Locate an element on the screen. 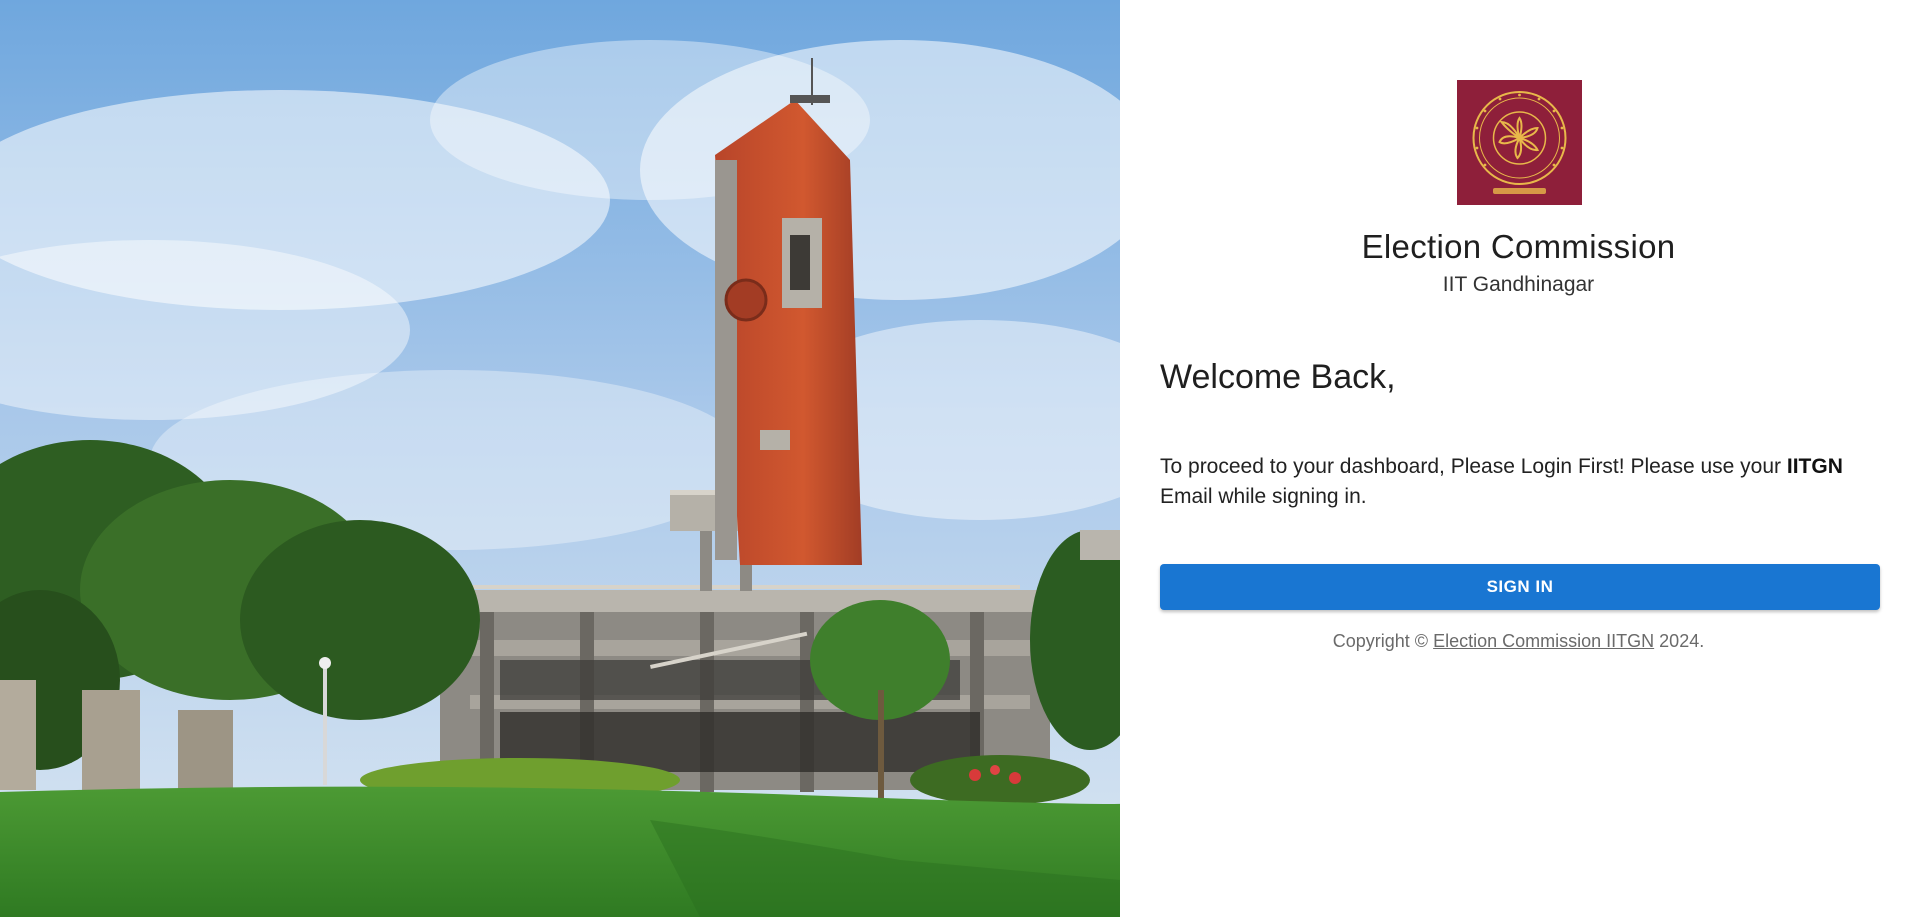  copyright-year: 2024. is located at coordinates (1682, 641).